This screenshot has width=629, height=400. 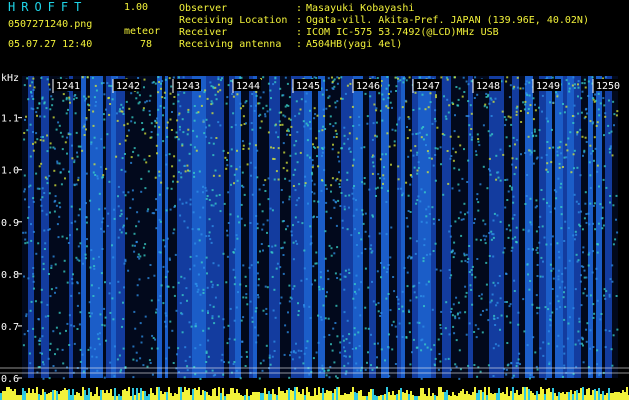 I want to click on freq-tick-label: 0.8, so click(x=10, y=275).